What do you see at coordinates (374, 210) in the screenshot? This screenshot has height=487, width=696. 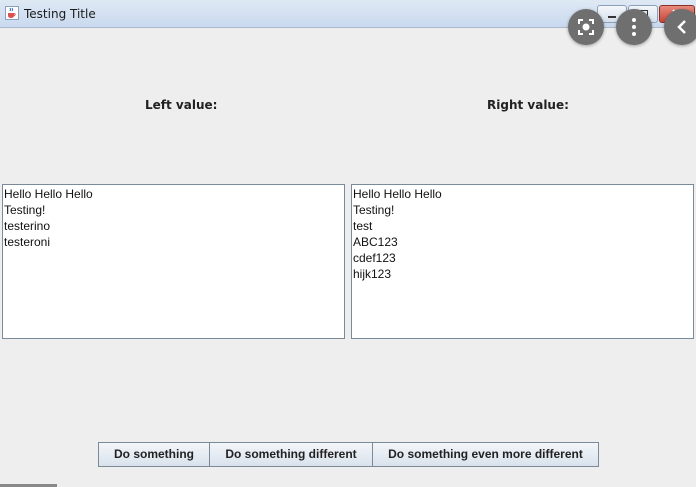 I see `right-line: Testing!` at bounding box center [374, 210].